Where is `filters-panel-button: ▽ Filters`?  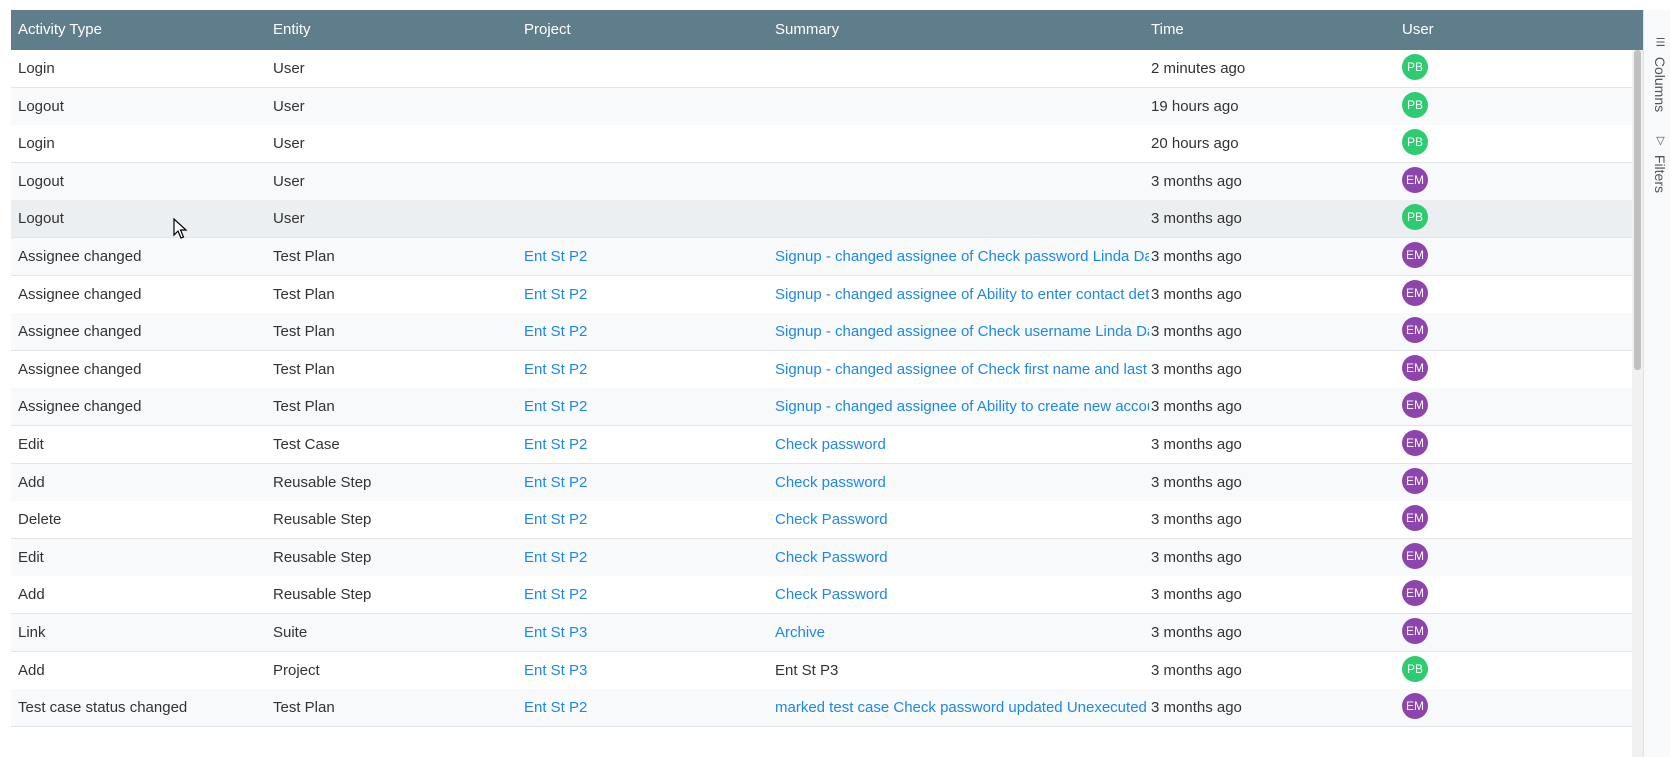 filters-panel-button: ▽ Filters is located at coordinates (1658, 163).